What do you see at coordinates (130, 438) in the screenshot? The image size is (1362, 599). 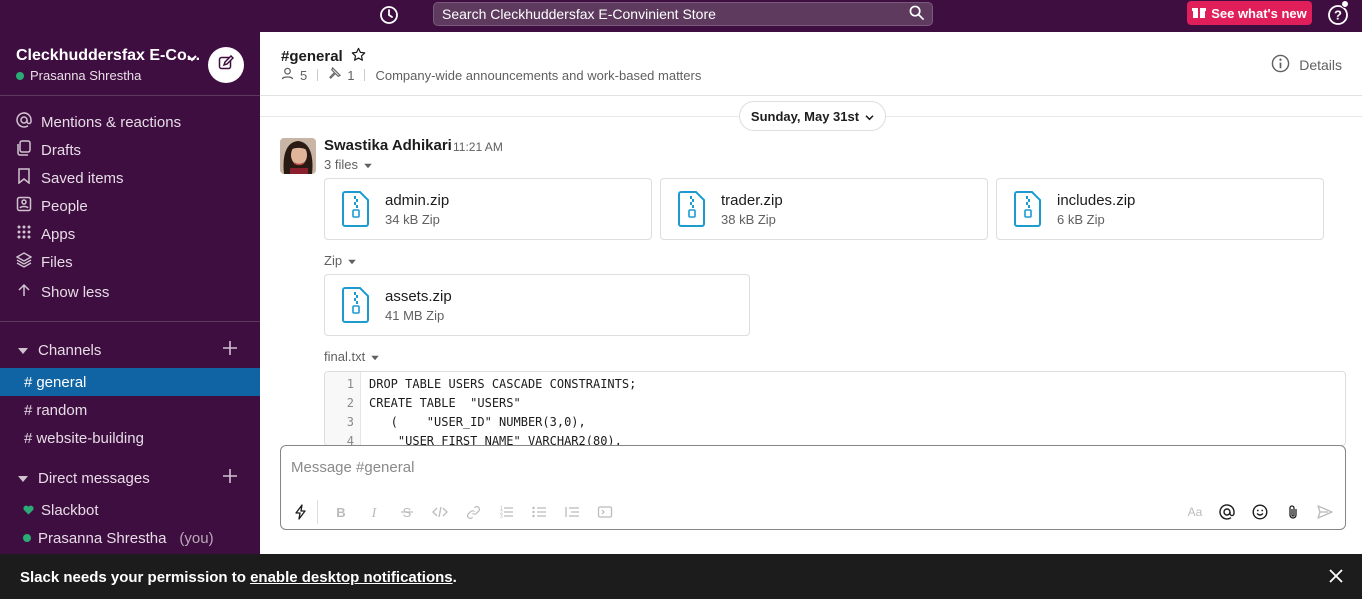 I see `sidebar-item-website-building: # website-building` at bounding box center [130, 438].